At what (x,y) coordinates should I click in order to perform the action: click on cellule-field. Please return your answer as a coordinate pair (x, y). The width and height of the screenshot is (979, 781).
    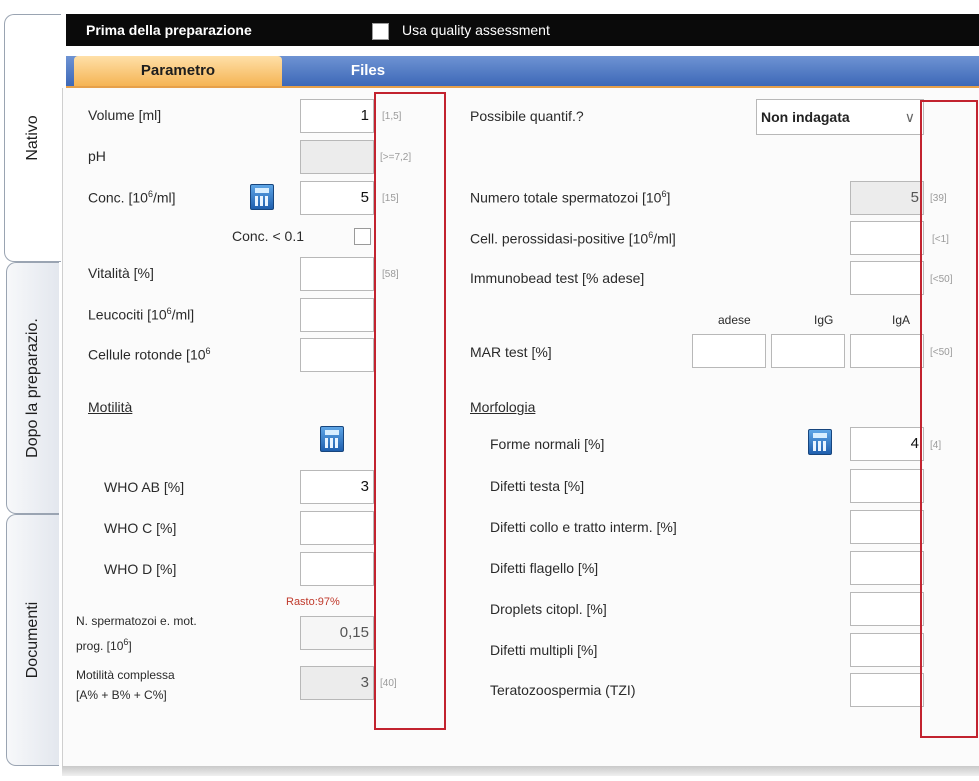
    Looking at the image, I should click on (337, 355).